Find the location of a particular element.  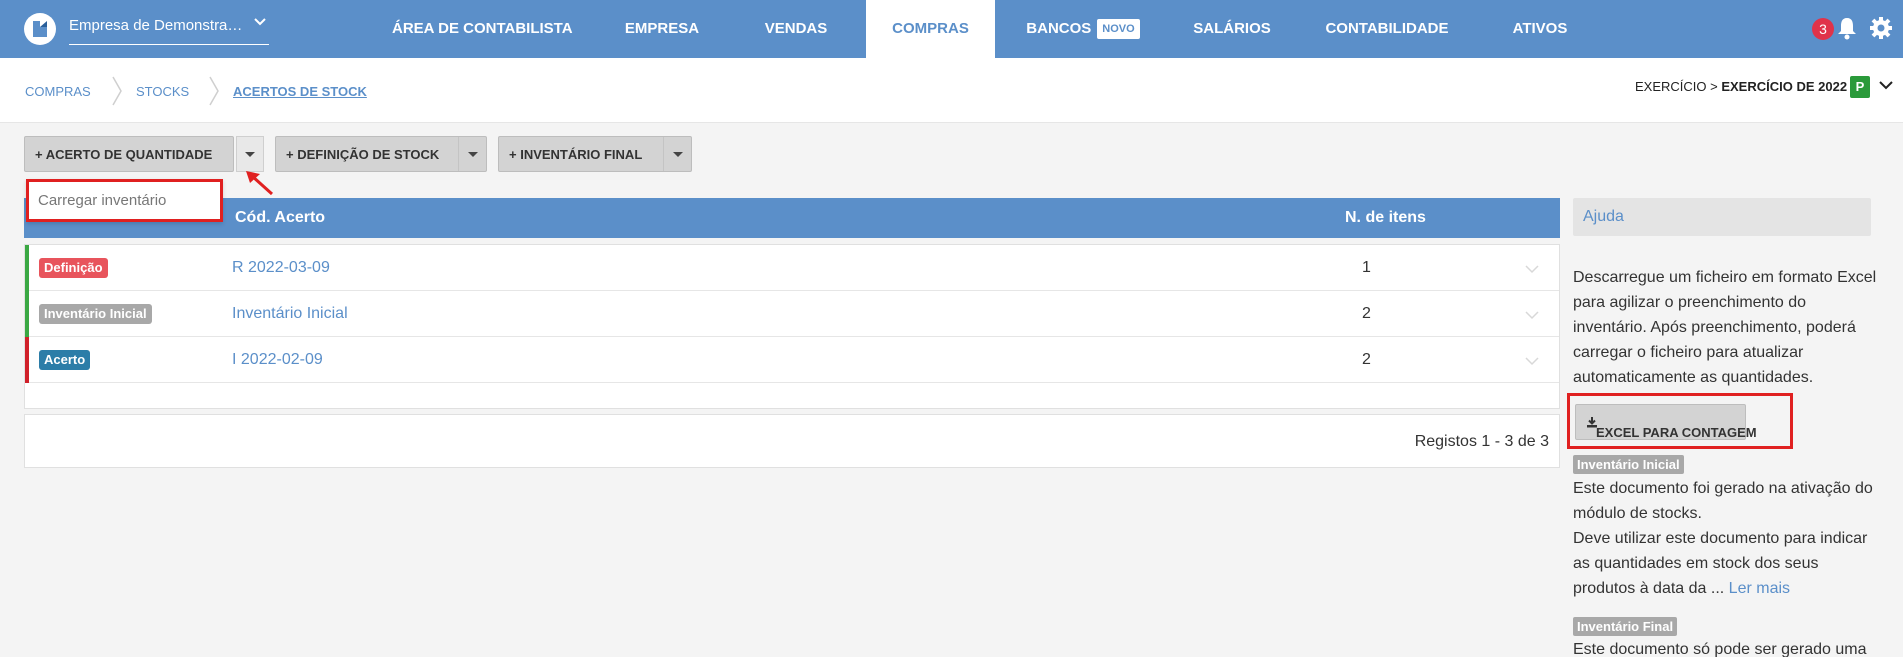

breadcrumb-acertos-de-stock: ACERTOS DE STOCK is located at coordinates (300, 91).